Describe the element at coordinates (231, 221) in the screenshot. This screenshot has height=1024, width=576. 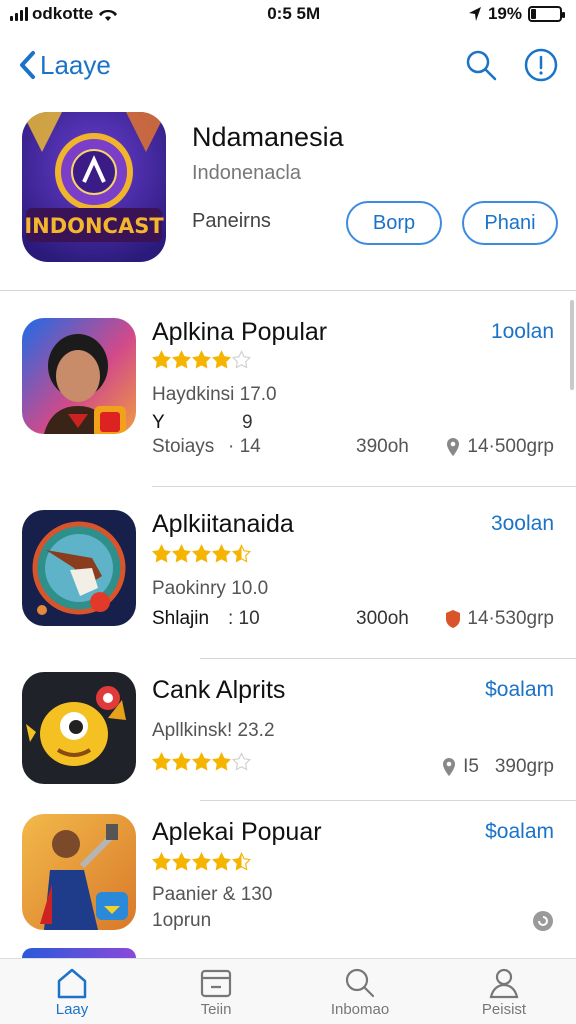
I see `featured-app-label: Paneirns` at that location.